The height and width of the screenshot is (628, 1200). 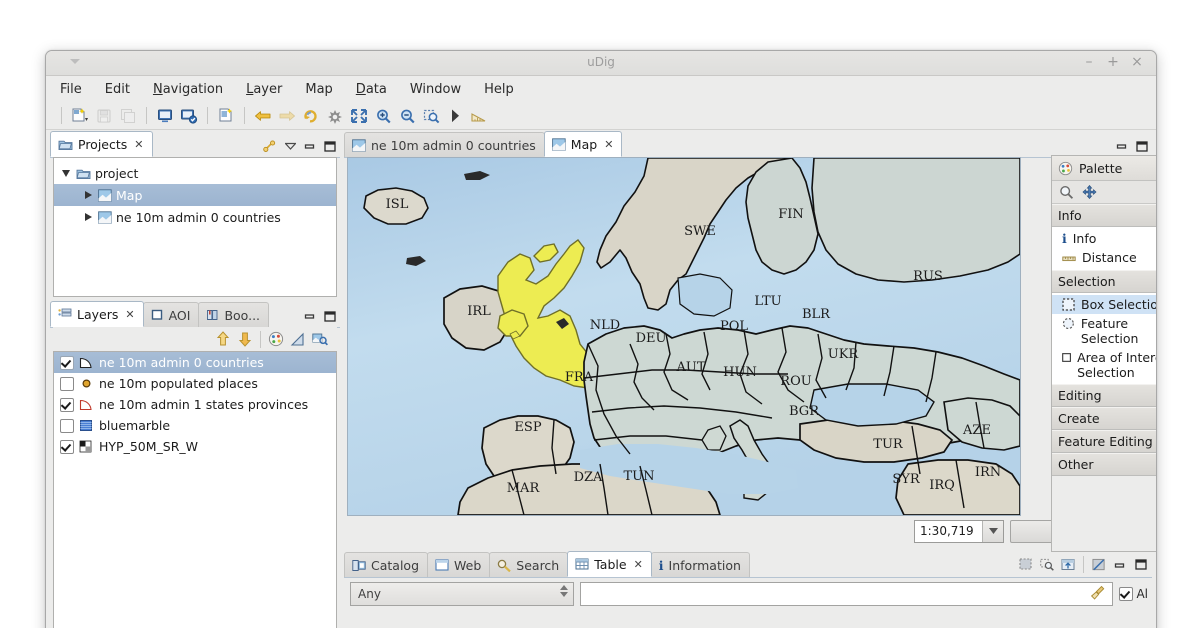 What do you see at coordinates (101, 144) in the screenshot?
I see `tab-projects: Projects ✕` at bounding box center [101, 144].